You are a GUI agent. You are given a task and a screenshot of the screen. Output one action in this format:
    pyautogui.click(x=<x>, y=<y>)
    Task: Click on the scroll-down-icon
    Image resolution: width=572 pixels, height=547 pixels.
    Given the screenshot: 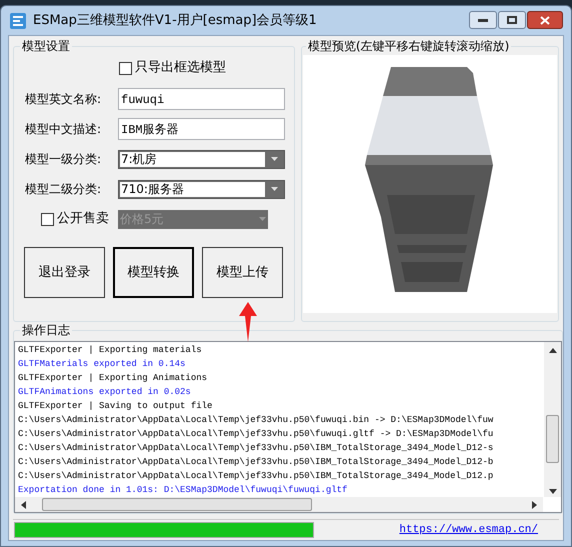 What is the action you would take?
    pyautogui.click(x=552, y=491)
    